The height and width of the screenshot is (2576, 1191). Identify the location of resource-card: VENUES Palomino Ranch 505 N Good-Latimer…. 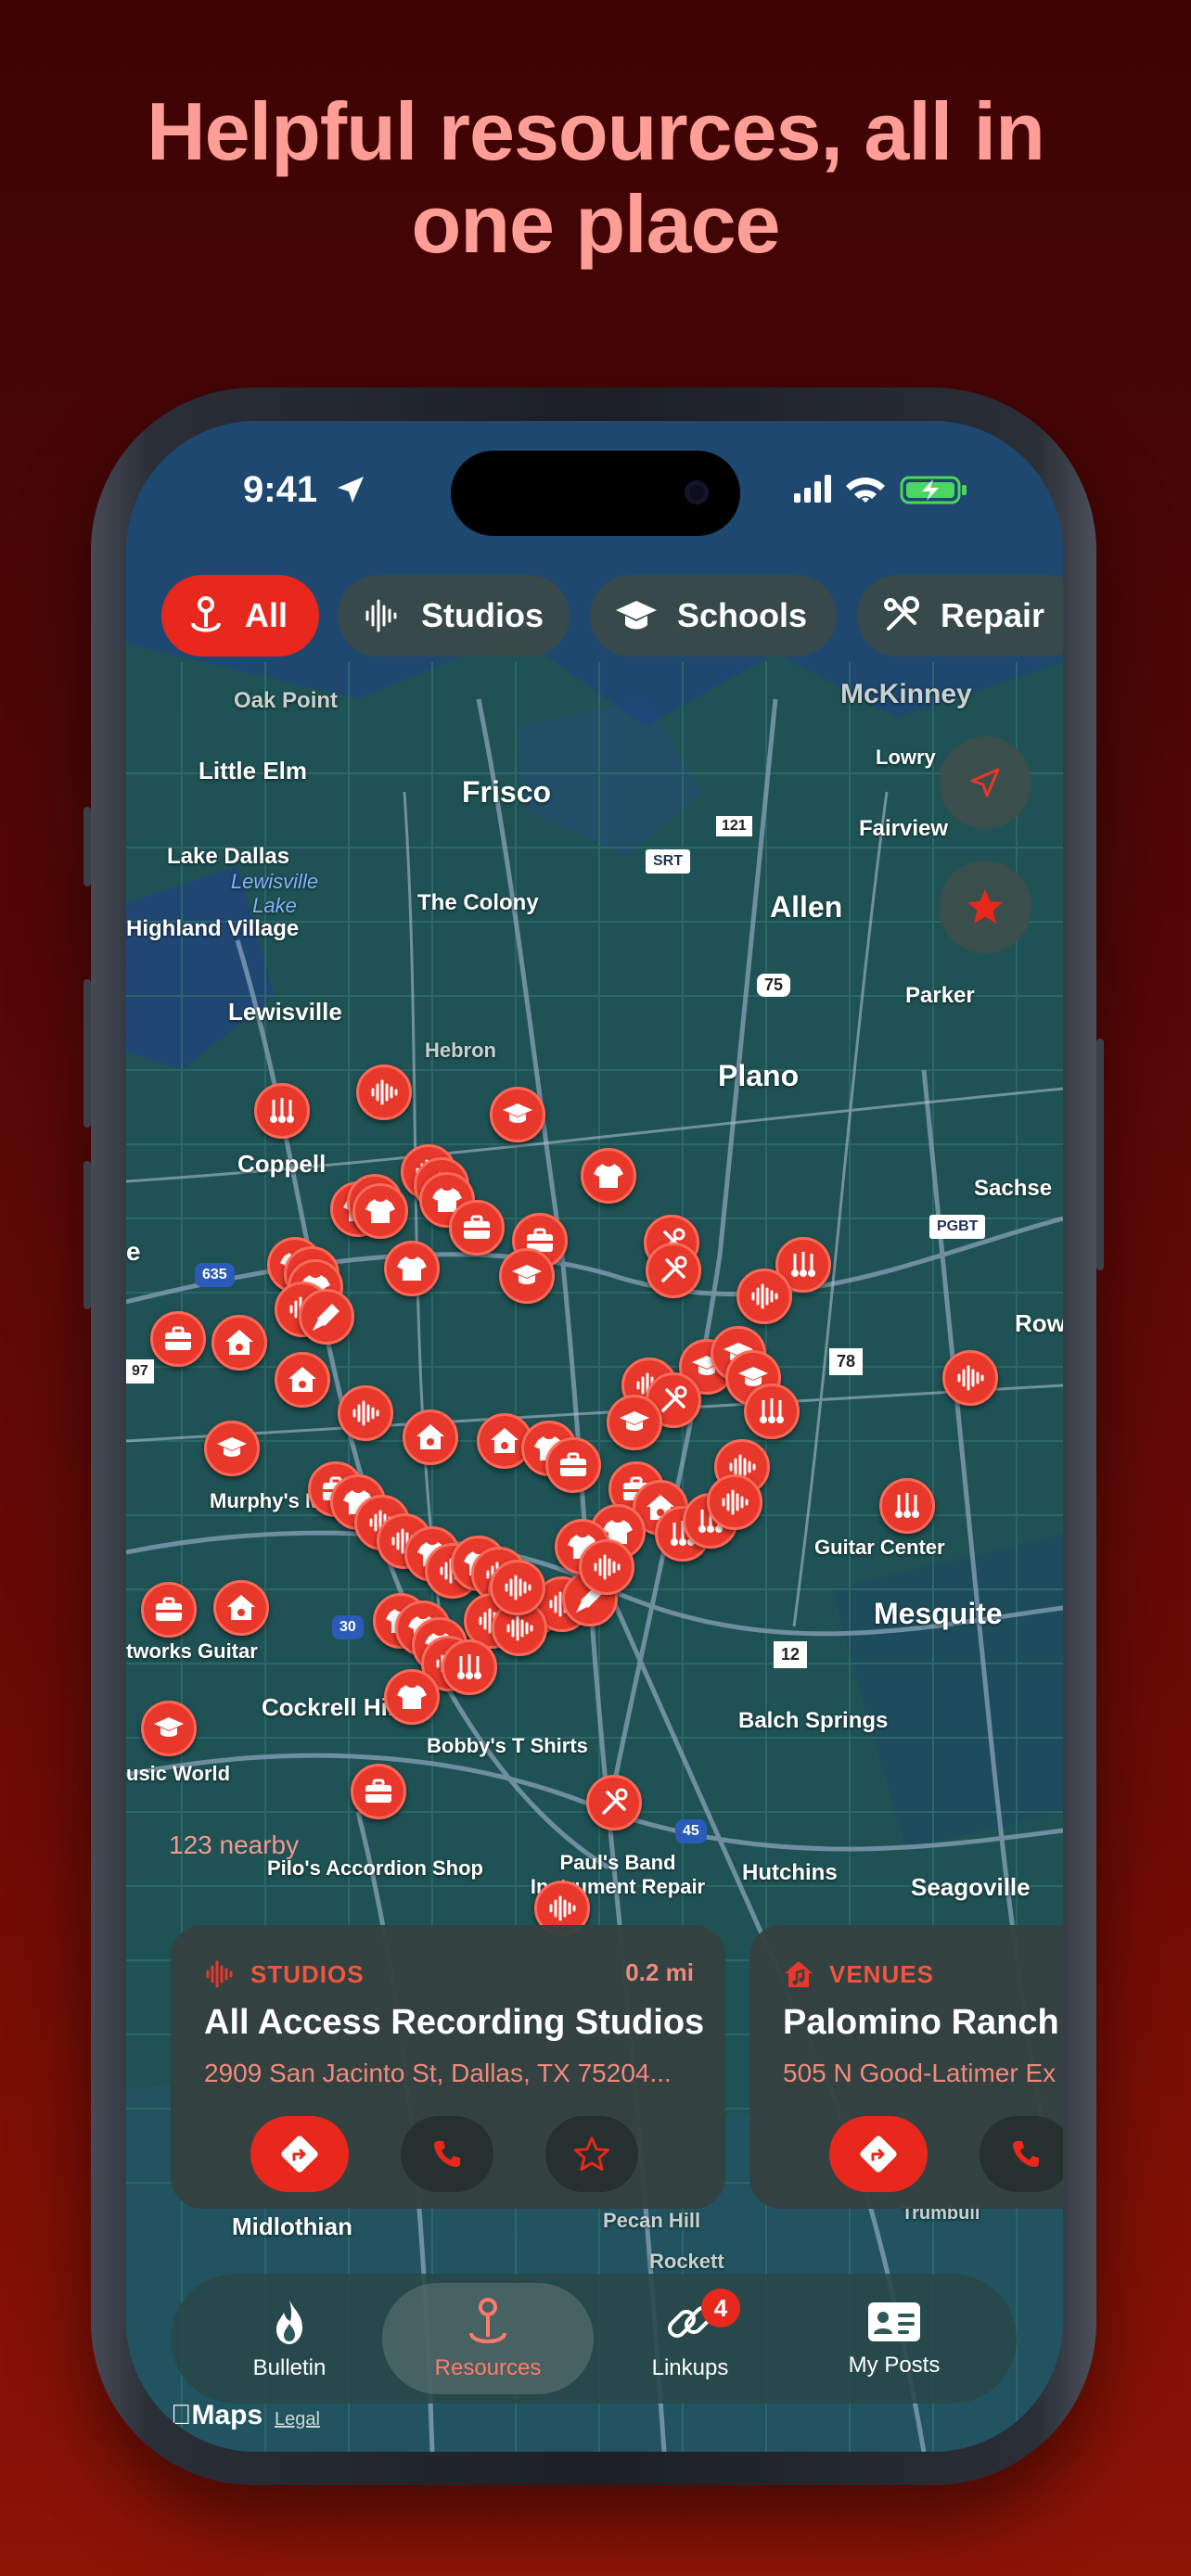
(906, 2067).